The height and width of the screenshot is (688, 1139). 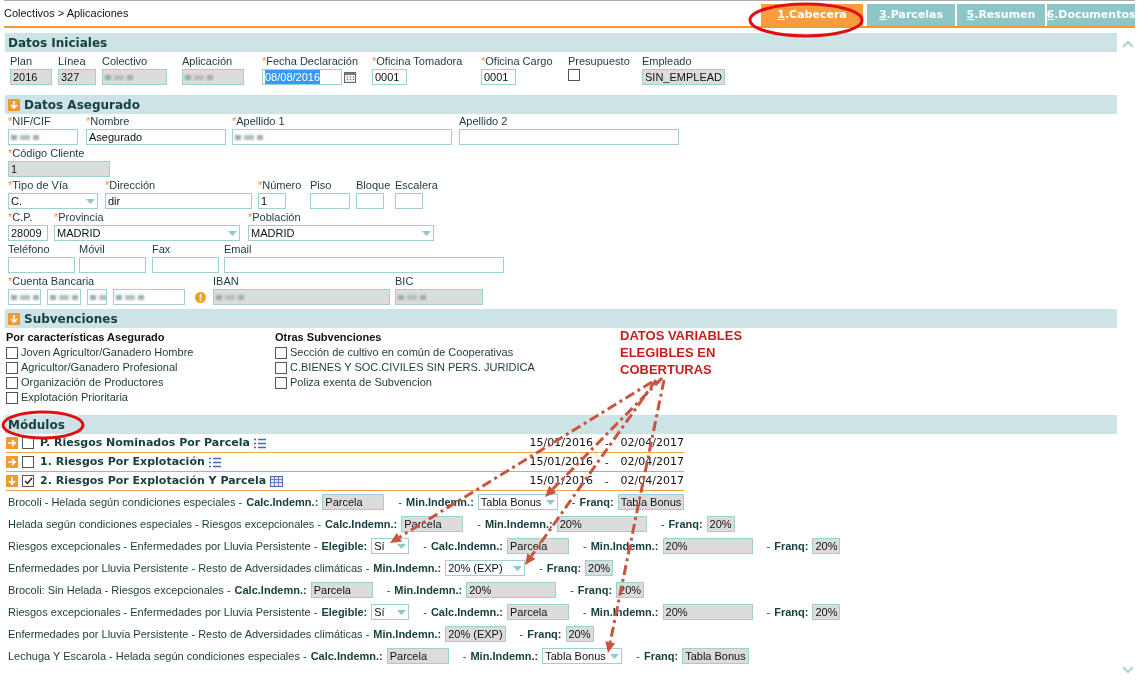 I want to click on field-label: Email, so click(x=238, y=249).